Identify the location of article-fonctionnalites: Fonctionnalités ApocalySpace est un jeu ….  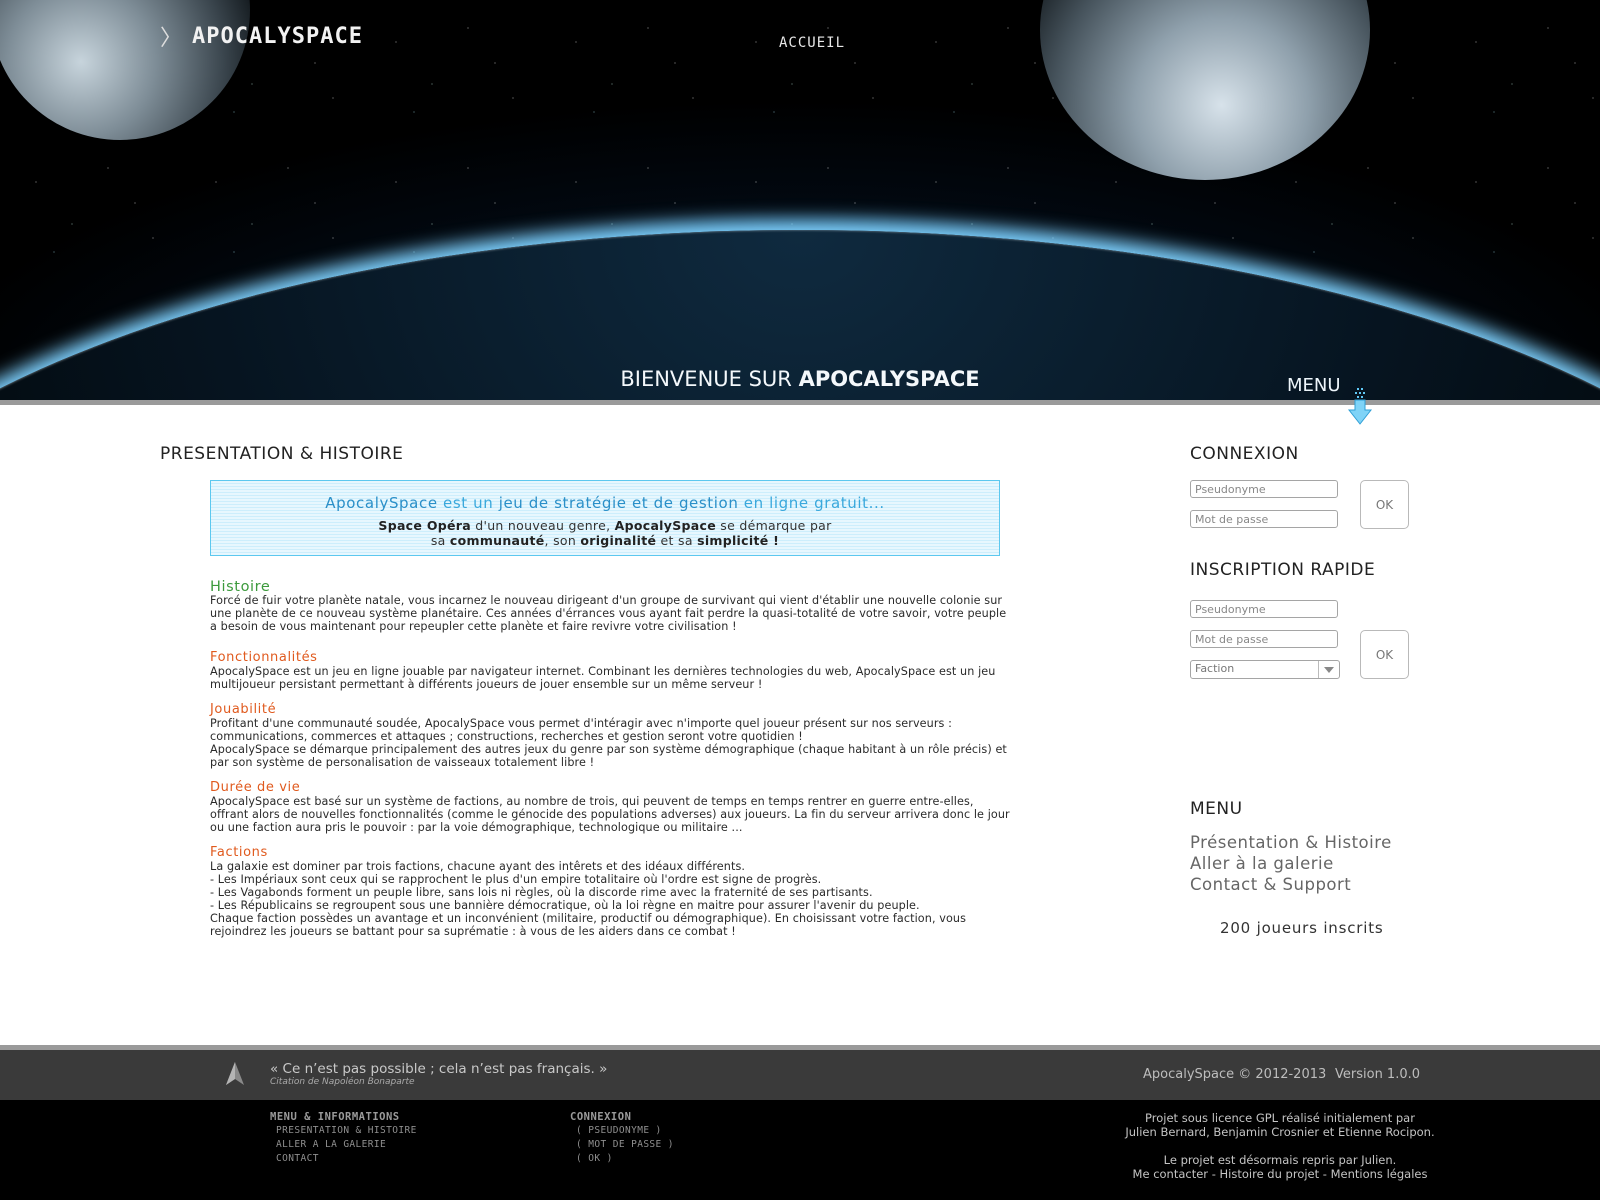
(610, 671).